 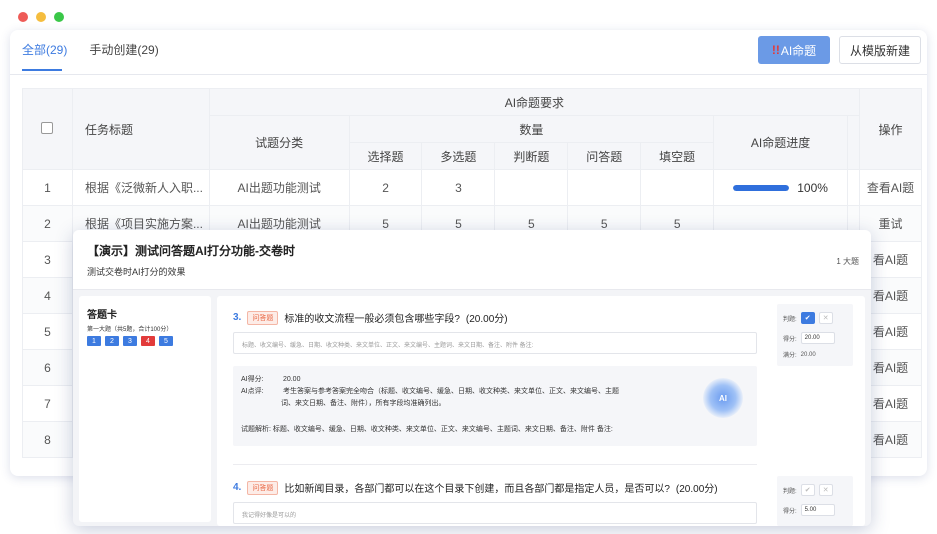 What do you see at coordinates (781, 142) in the screenshot?
I see `col-progress: AI命题进度` at bounding box center [781, 142].